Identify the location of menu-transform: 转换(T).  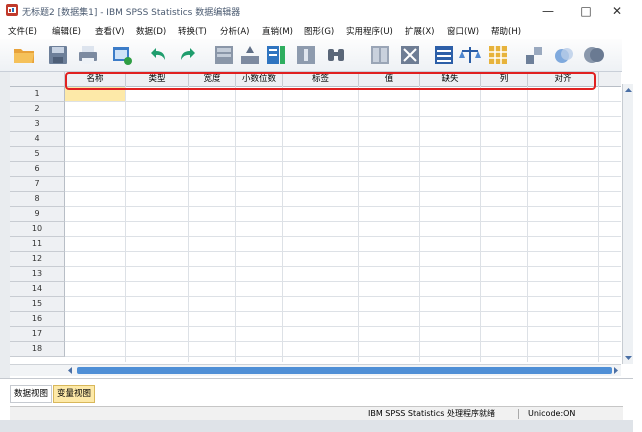
(192, 31).